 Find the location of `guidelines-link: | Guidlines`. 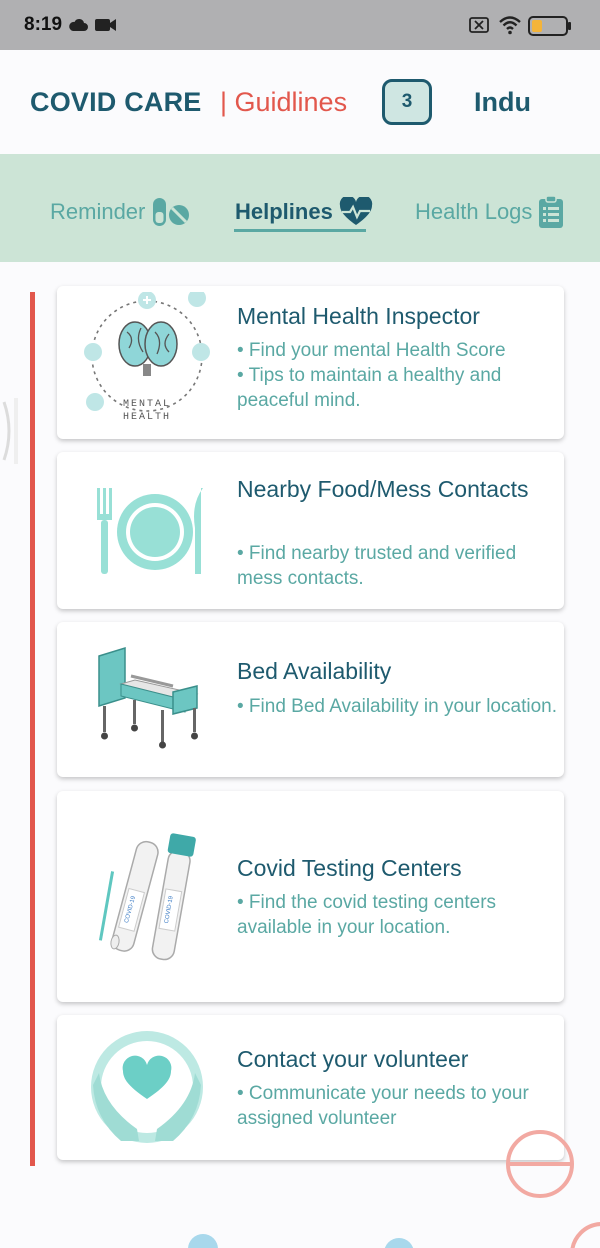

guidelines-link: | Guidlines is located at coordinates (283, 102).